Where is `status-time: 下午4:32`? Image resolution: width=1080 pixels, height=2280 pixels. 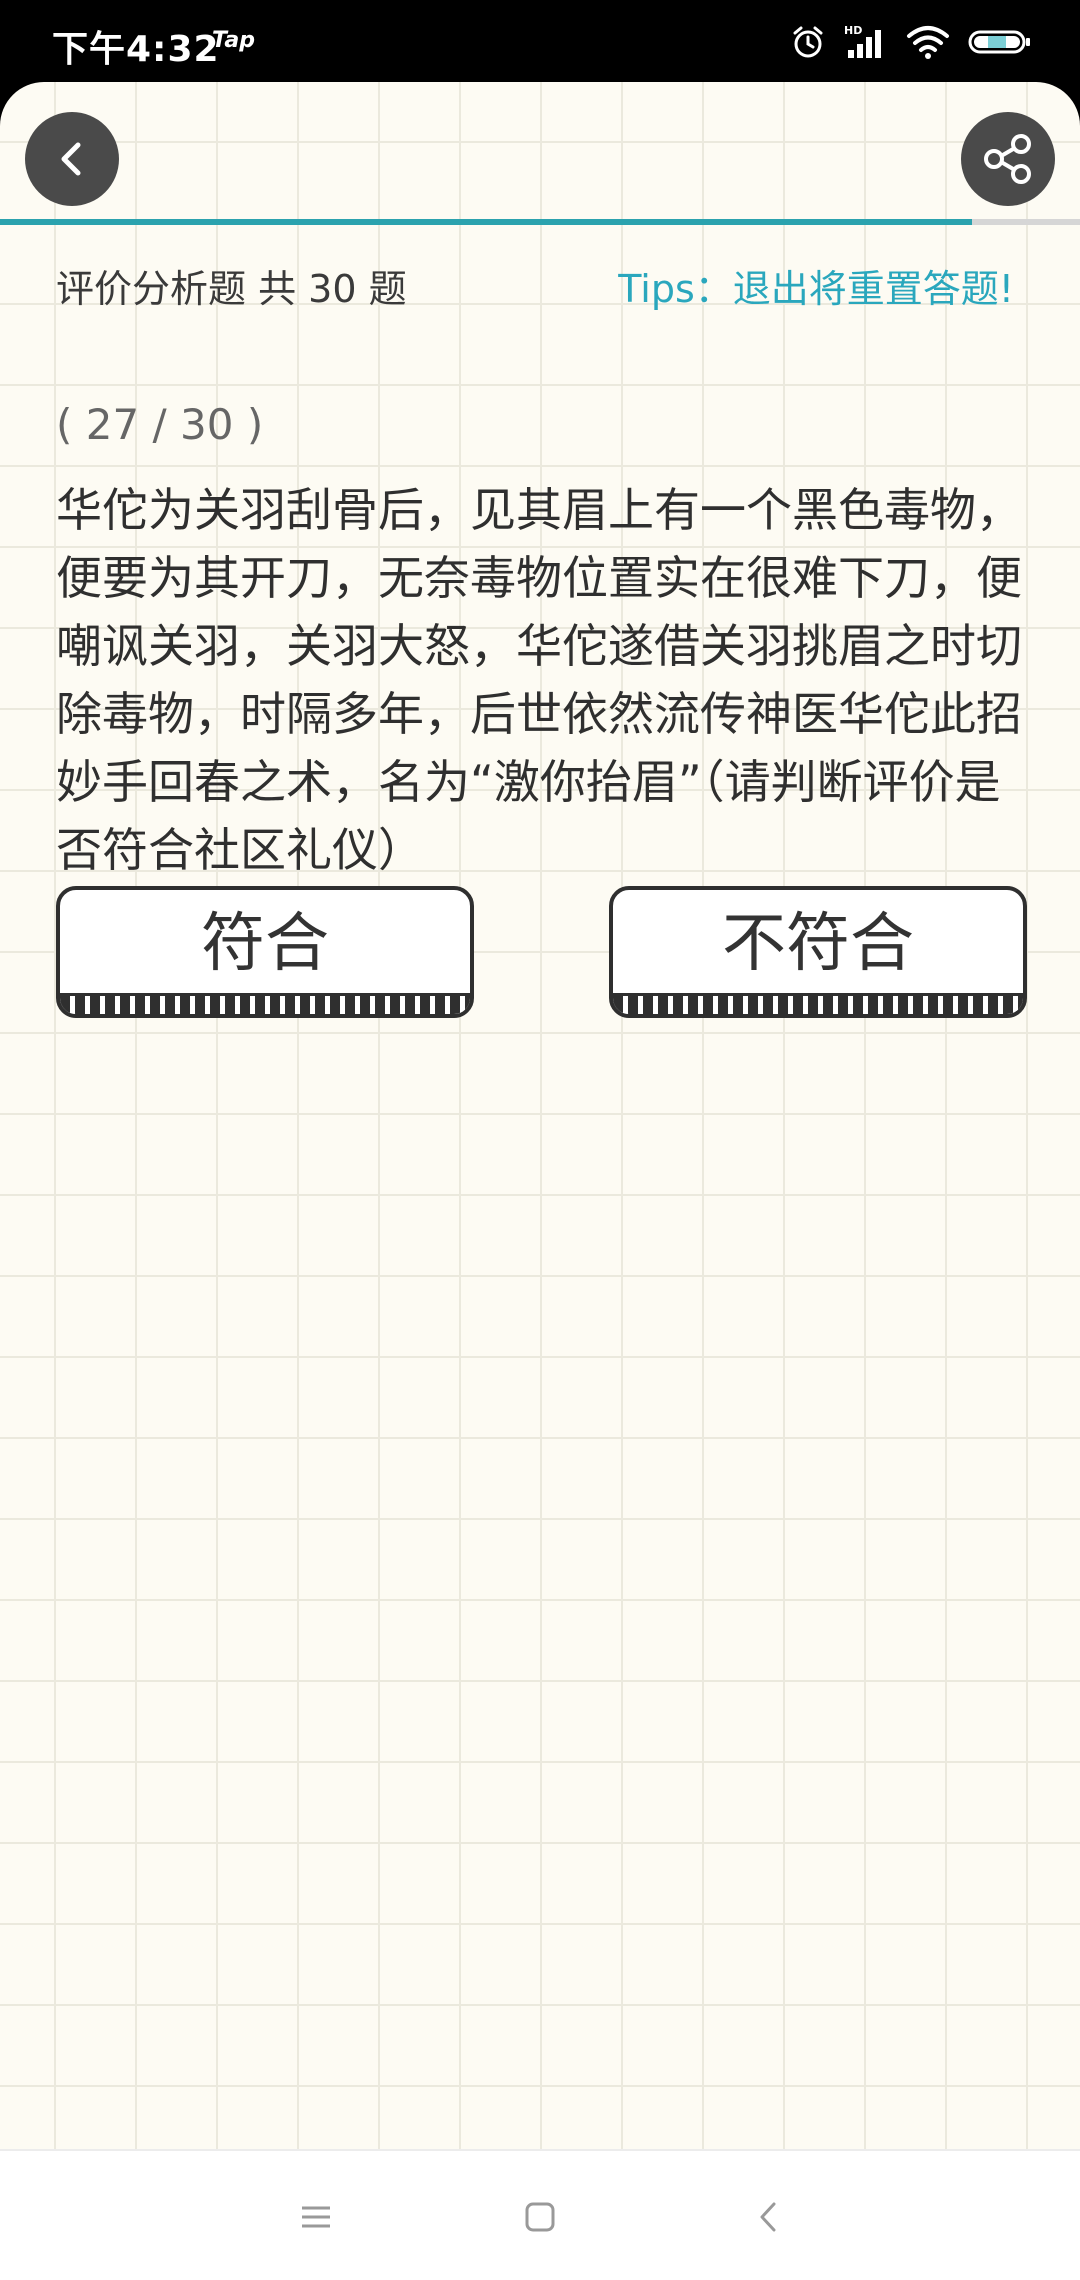 status-time: 下午4:32 is located at coordinates (136, 49).